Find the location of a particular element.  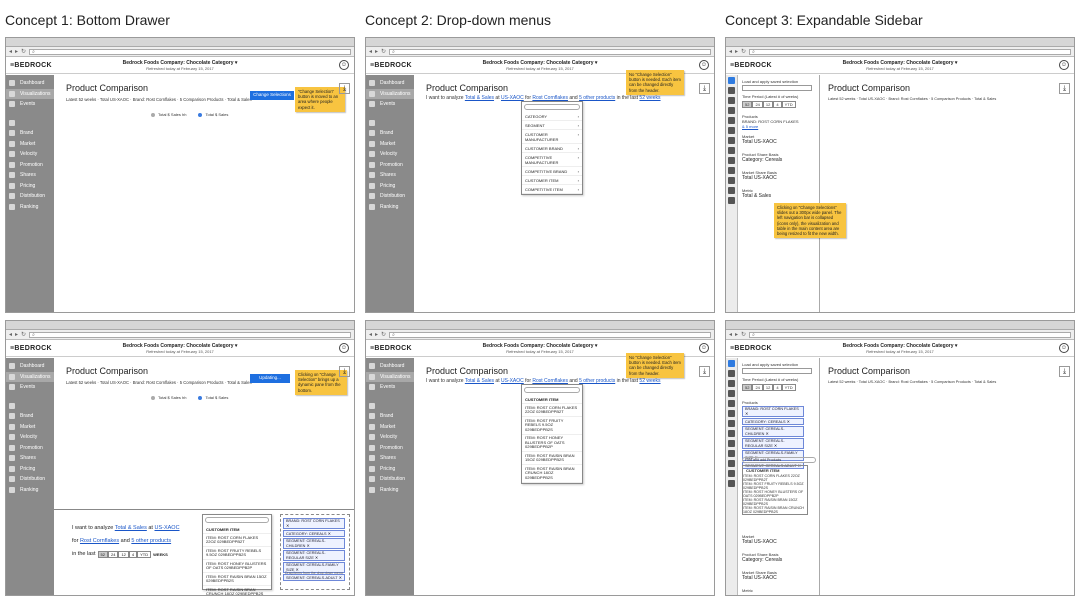

menu-item: SEGMENT › is located at coordinates (552, 125).